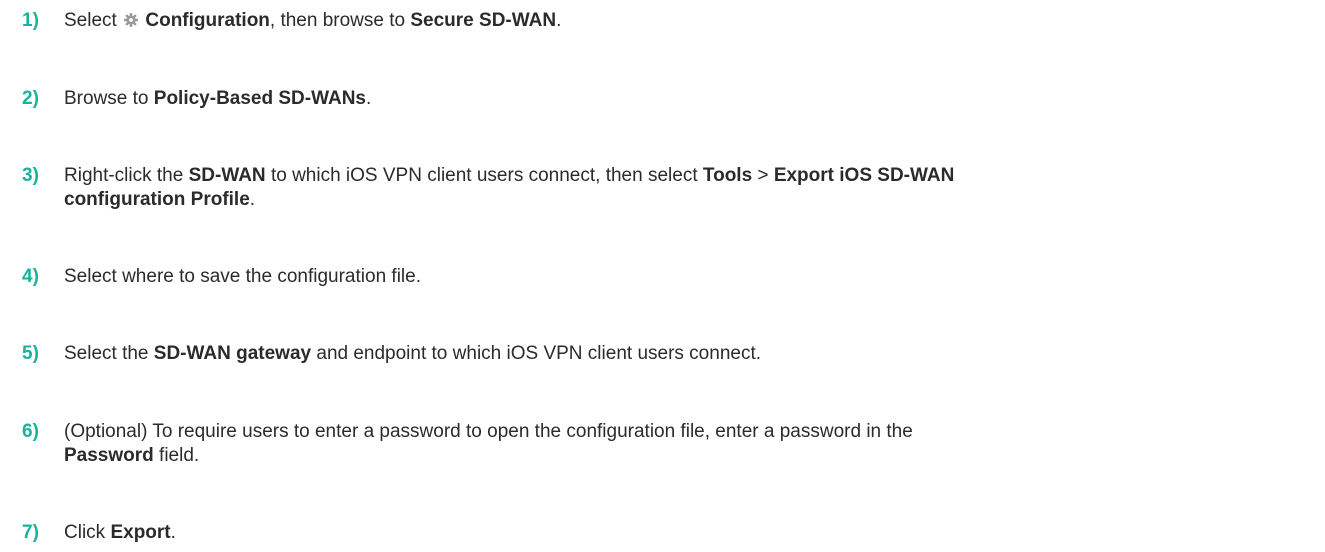 Image resolution: width=1325 pixels, height=552 pixels. I want to click on step-number: 2), so click(30, 98).